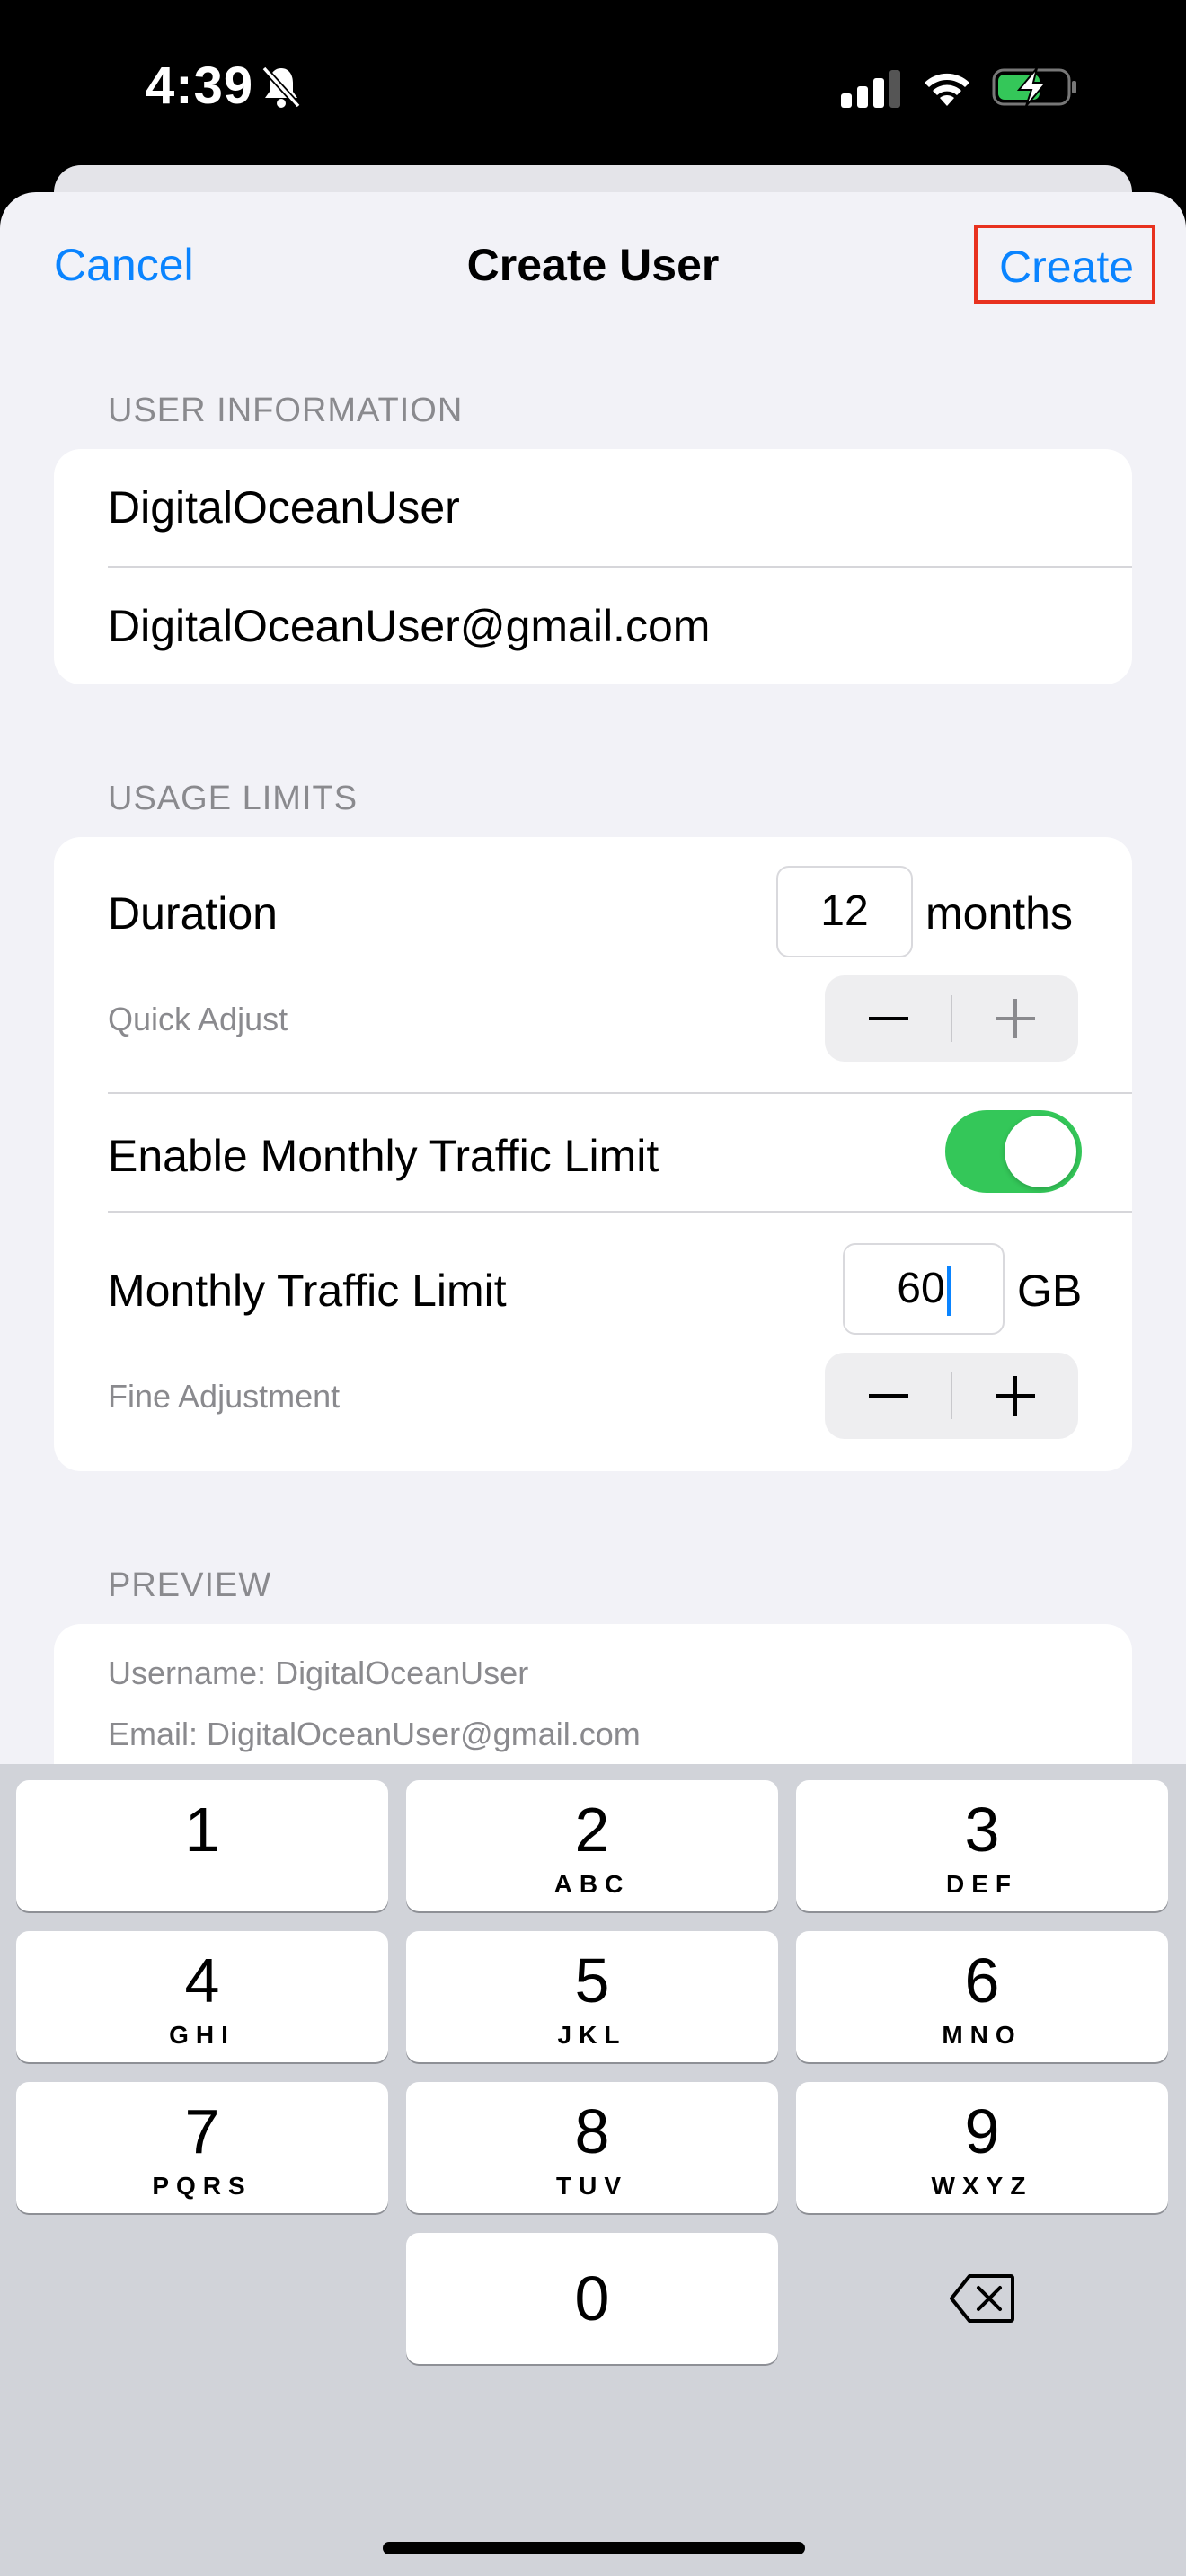 This screenshot has width=1186, height=2576. What do you see at coordinates (592, 2131) in the screenshot?
I see `key-digit: 8` at bounding box center [592, 2131].